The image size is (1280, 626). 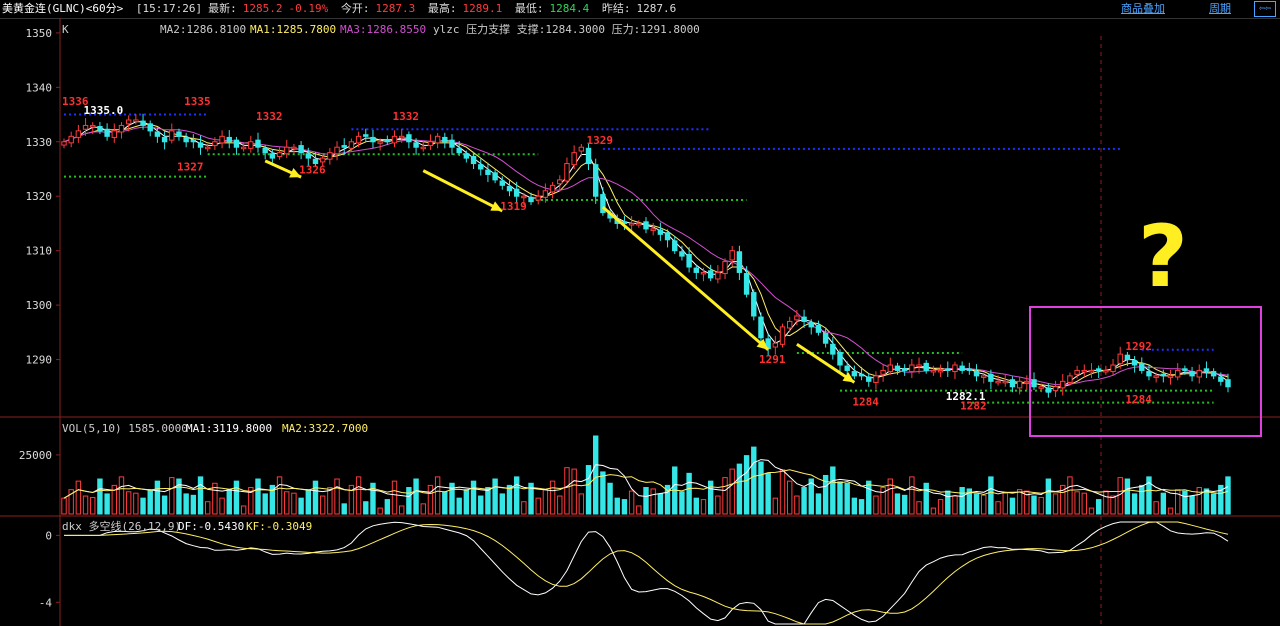 What do you see at coordinates (482, 8) in the screenshot?
I see `high-value: 1289.1` at bounding box center [482, 8].